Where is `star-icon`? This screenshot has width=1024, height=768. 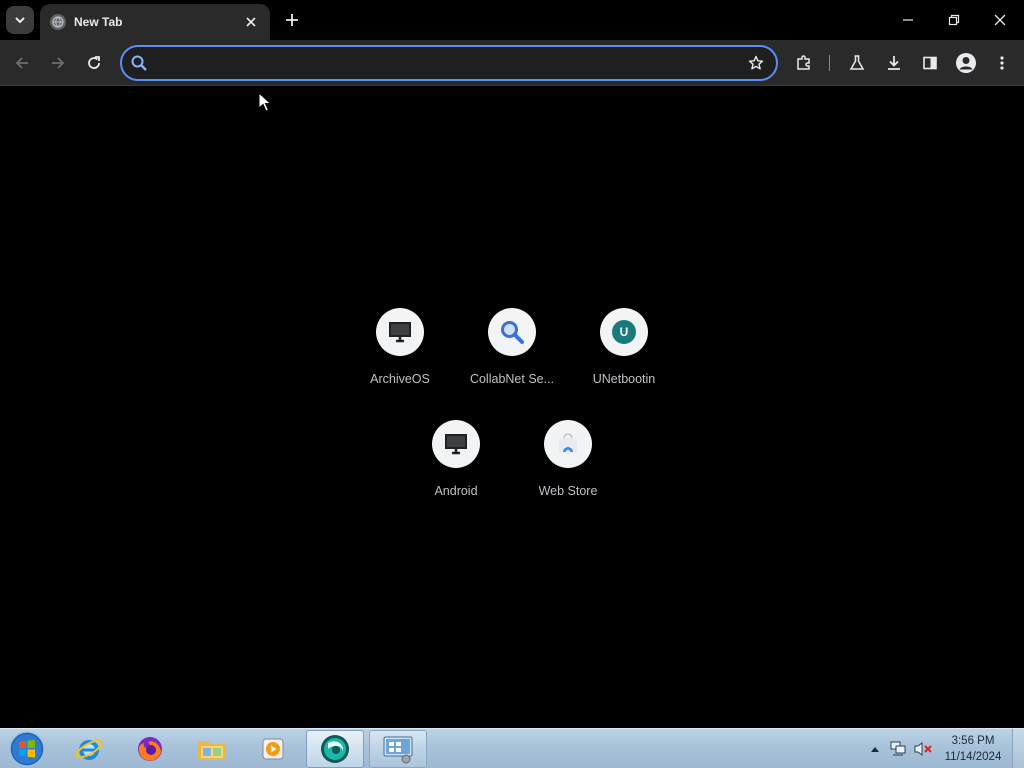 star-icon is located at coordinates (756, 62).